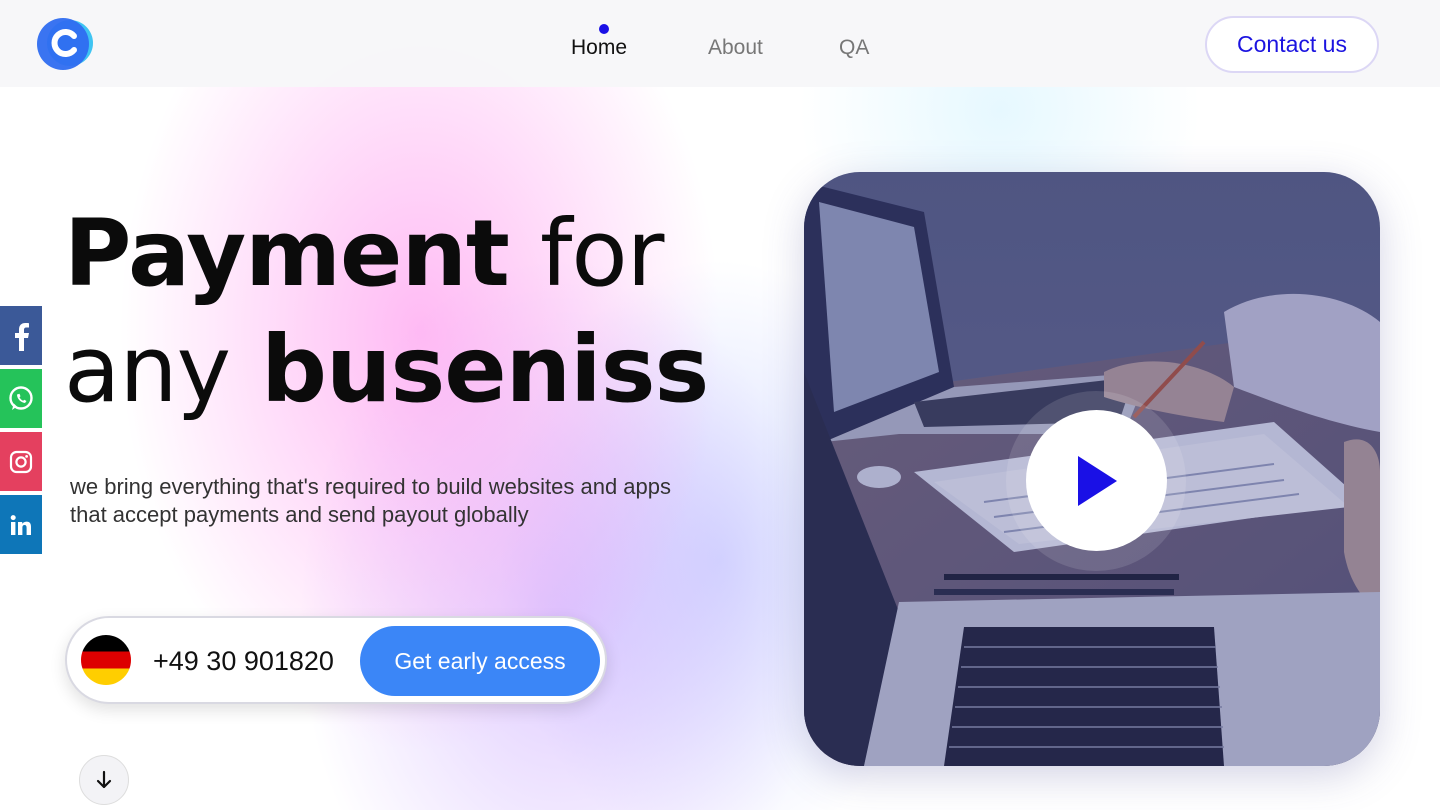 This screenshot has height=810, width=1440. Describe the element at coordinates (480, 661) in the screenshot. I see `get-early-access-button: Get early access` at that location.